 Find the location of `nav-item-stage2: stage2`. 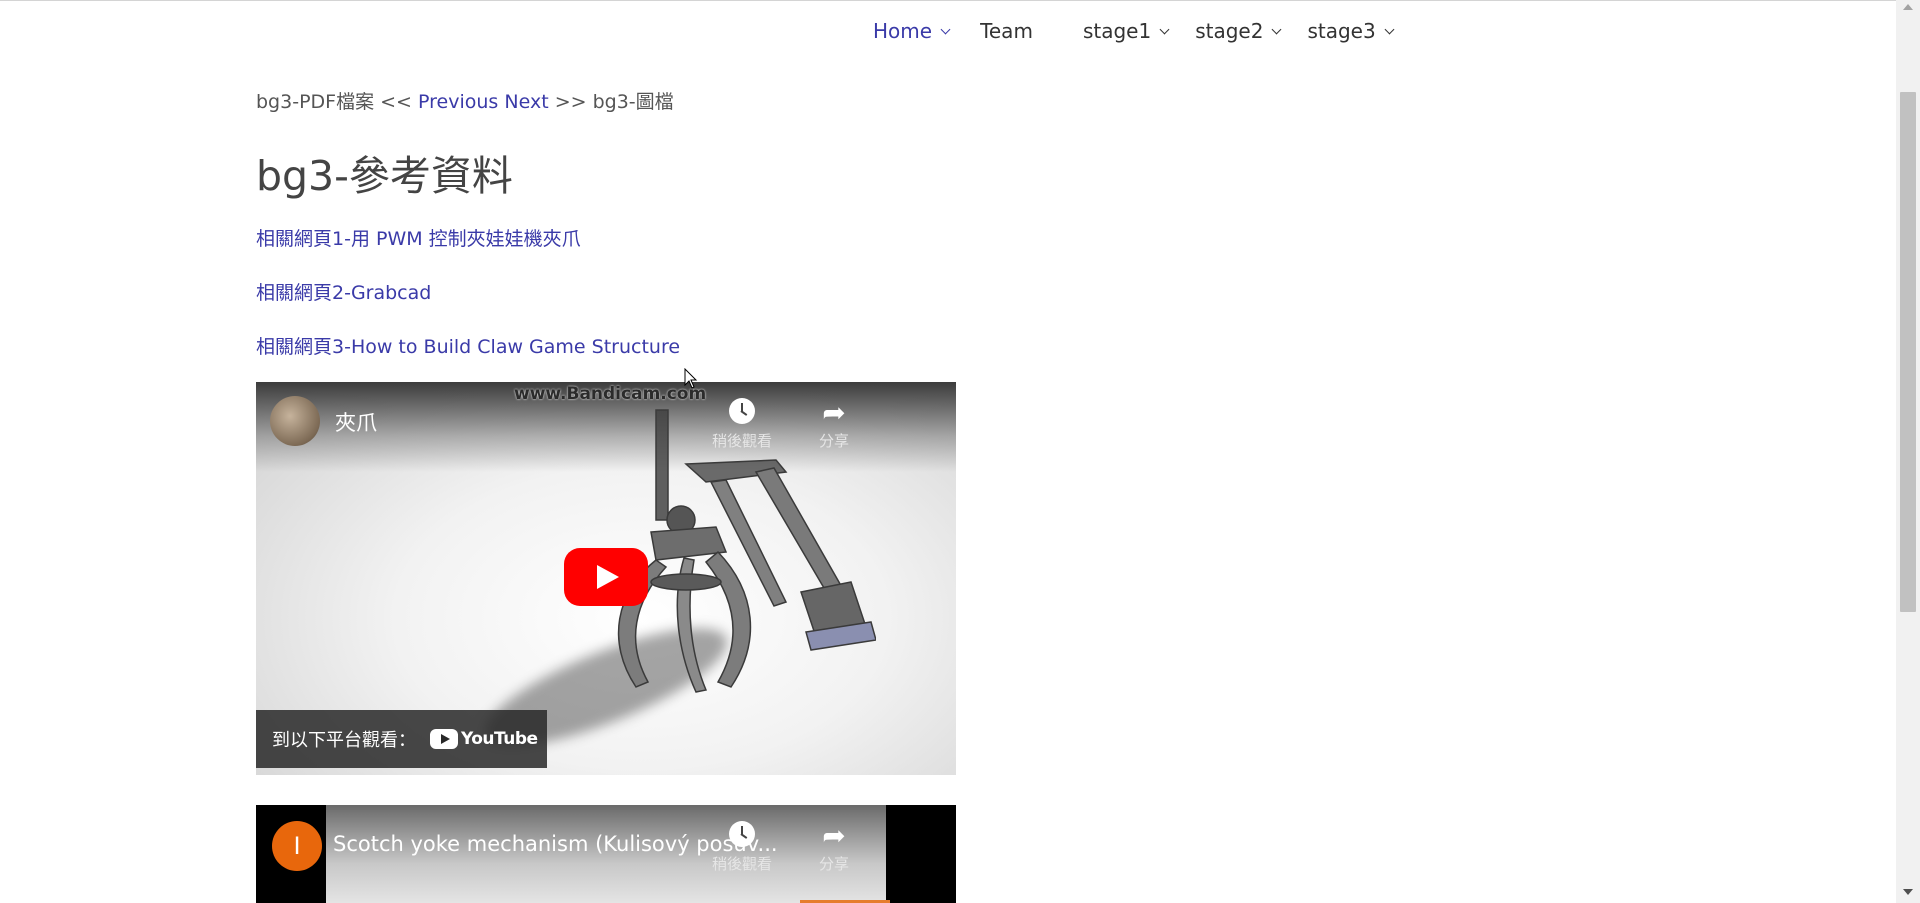

nav-item-stage2: stage2 is located at coordinates (1238, 31).